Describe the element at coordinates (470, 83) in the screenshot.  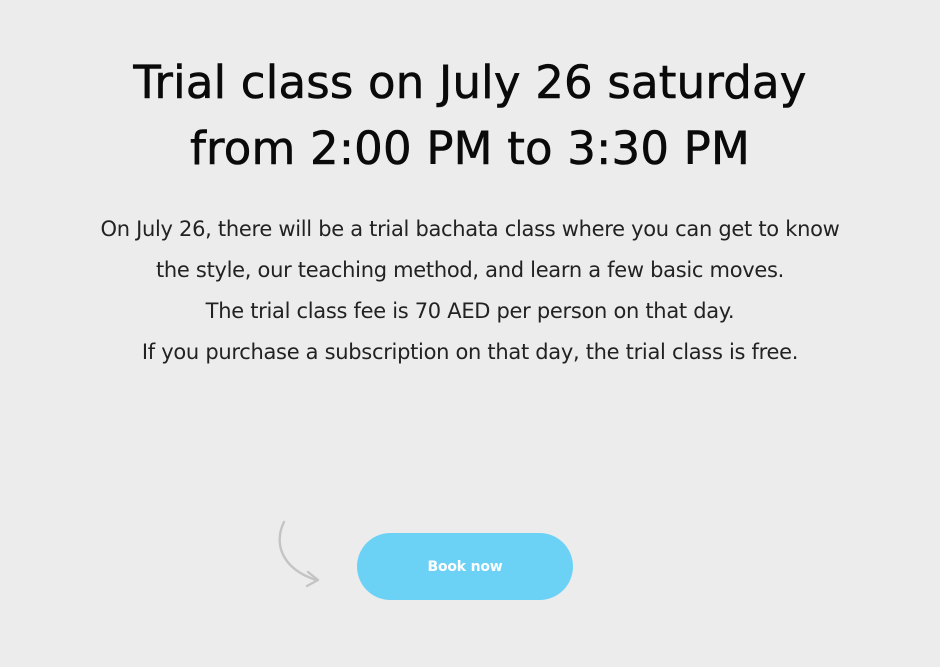
I see `title-line-1: Trial class on July 26 saturday` at that location.